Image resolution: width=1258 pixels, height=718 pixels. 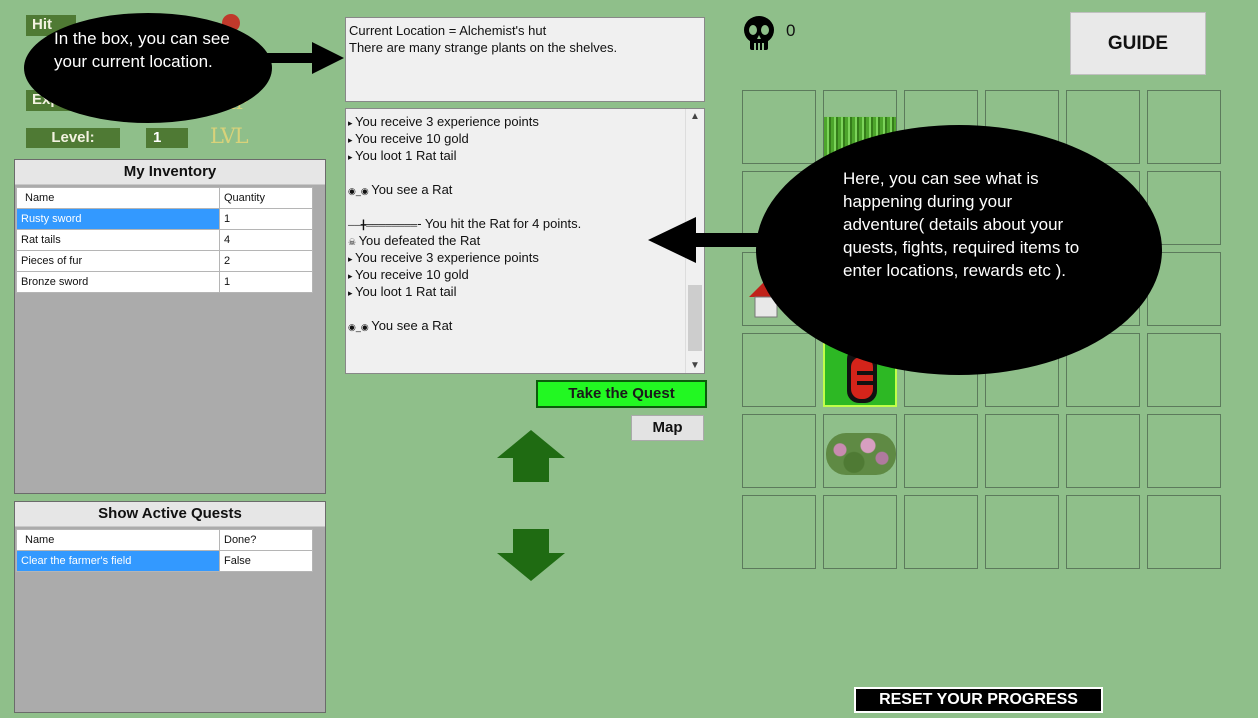 I want to click on guide-button: GUIDE, so click(x=1138, y=43).